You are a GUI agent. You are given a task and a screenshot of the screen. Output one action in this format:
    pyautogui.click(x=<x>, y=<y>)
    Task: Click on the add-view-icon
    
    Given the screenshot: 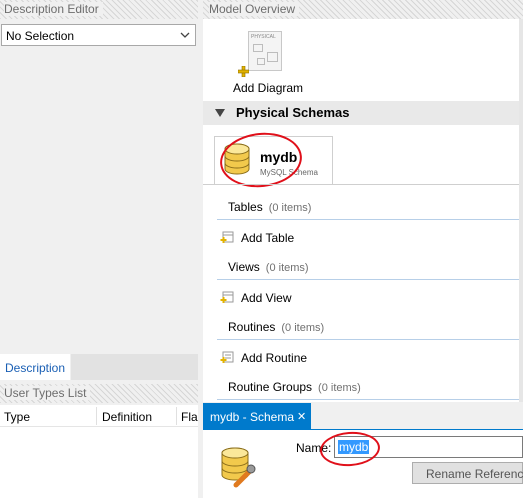 What is the action you would take?
    pyautogui.click(x=227, y=298)
    